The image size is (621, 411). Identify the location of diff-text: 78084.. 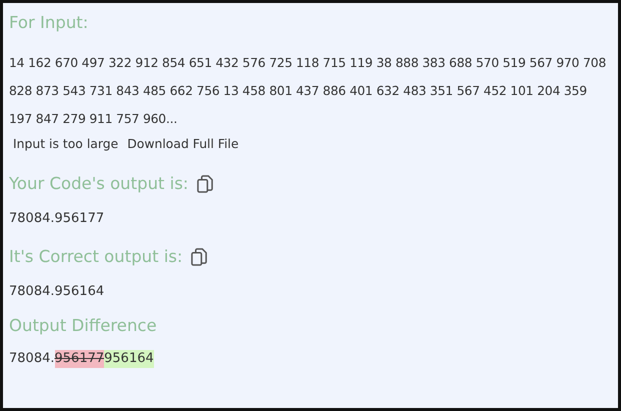
(31, 359).